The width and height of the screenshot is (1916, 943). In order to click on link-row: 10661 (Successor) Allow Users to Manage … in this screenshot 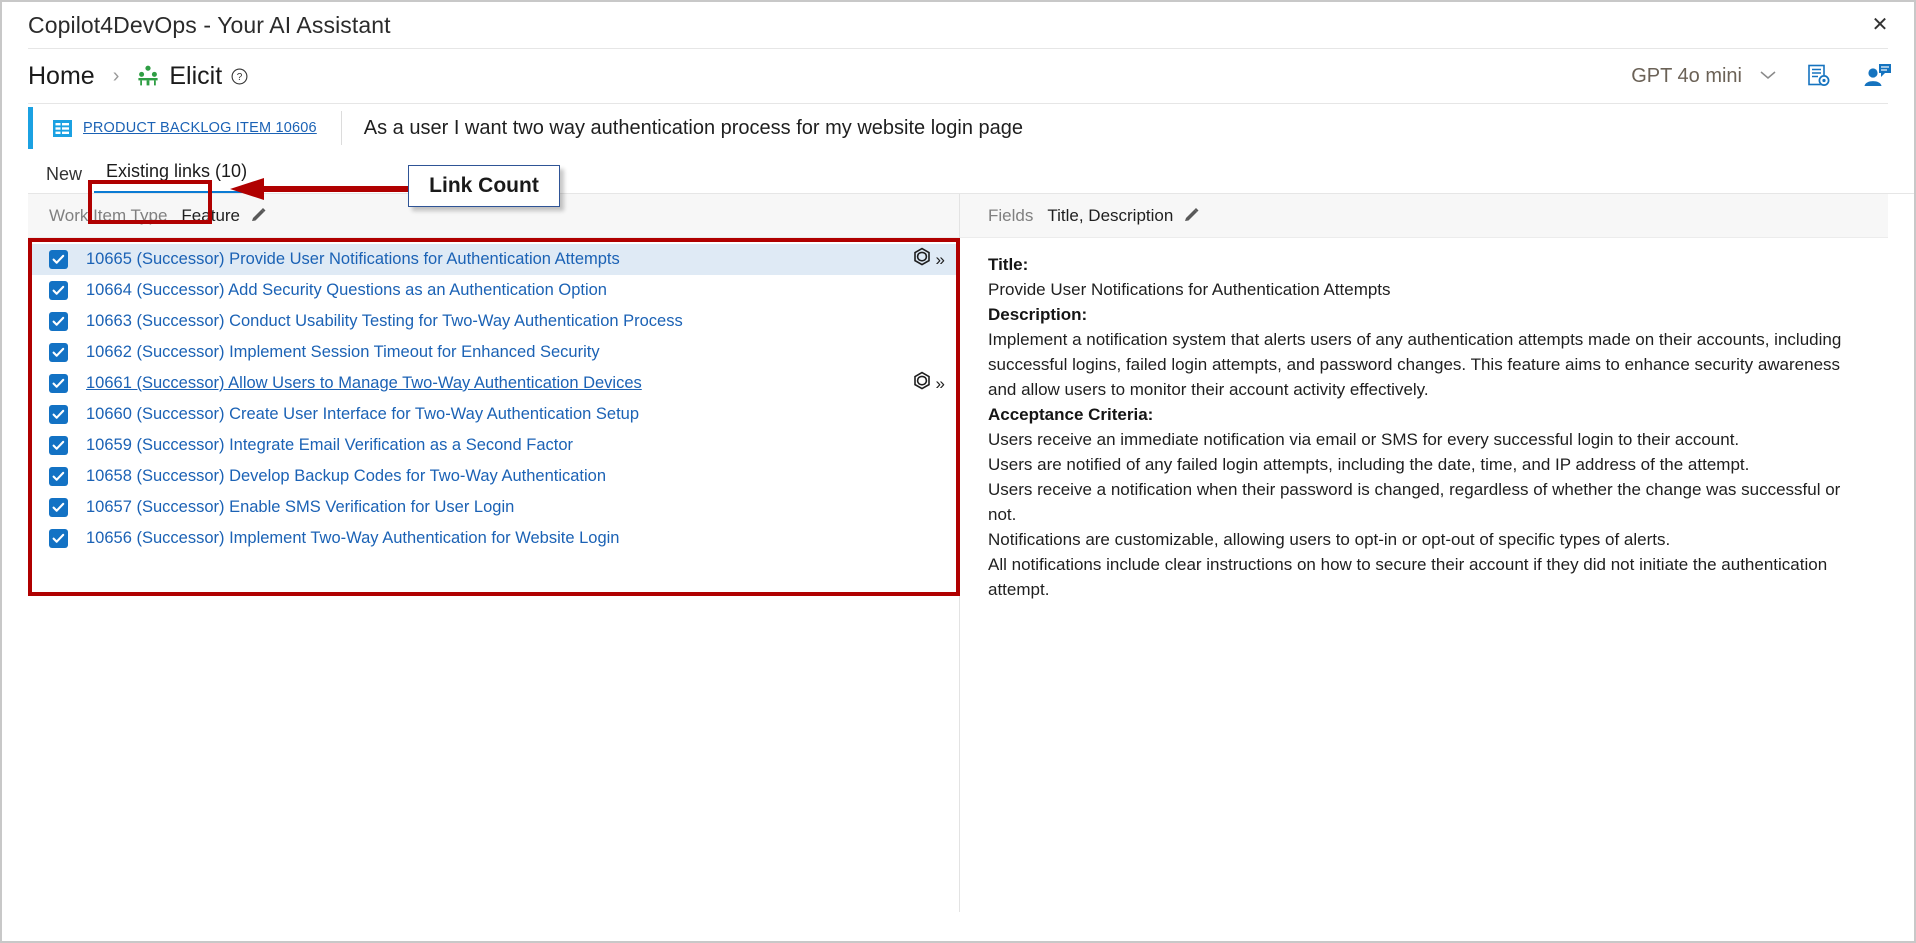, I will do `click(493, 383)`.